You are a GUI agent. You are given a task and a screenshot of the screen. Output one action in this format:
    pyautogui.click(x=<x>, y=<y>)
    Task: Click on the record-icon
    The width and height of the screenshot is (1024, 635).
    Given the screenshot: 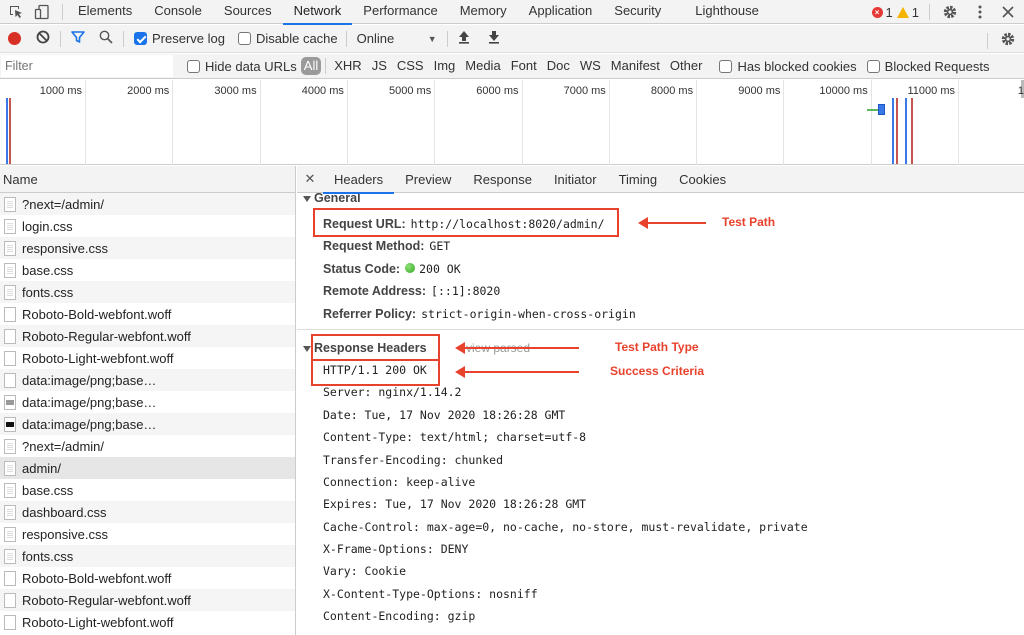 What is the action you would take?
    pyautogui.click(x=14, y=38)
    